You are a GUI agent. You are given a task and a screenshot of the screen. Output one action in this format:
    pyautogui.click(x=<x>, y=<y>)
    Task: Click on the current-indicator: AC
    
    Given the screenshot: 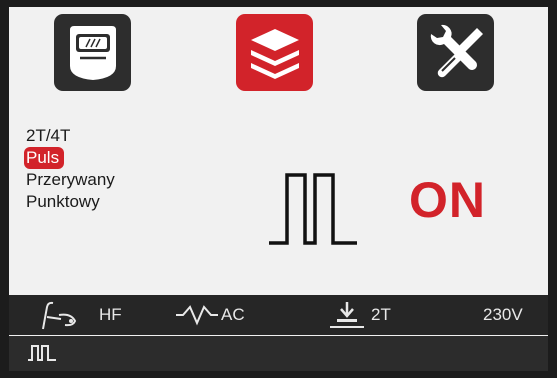 What is the action you would take?
    pyautogui.click(x=210, y=315)
    